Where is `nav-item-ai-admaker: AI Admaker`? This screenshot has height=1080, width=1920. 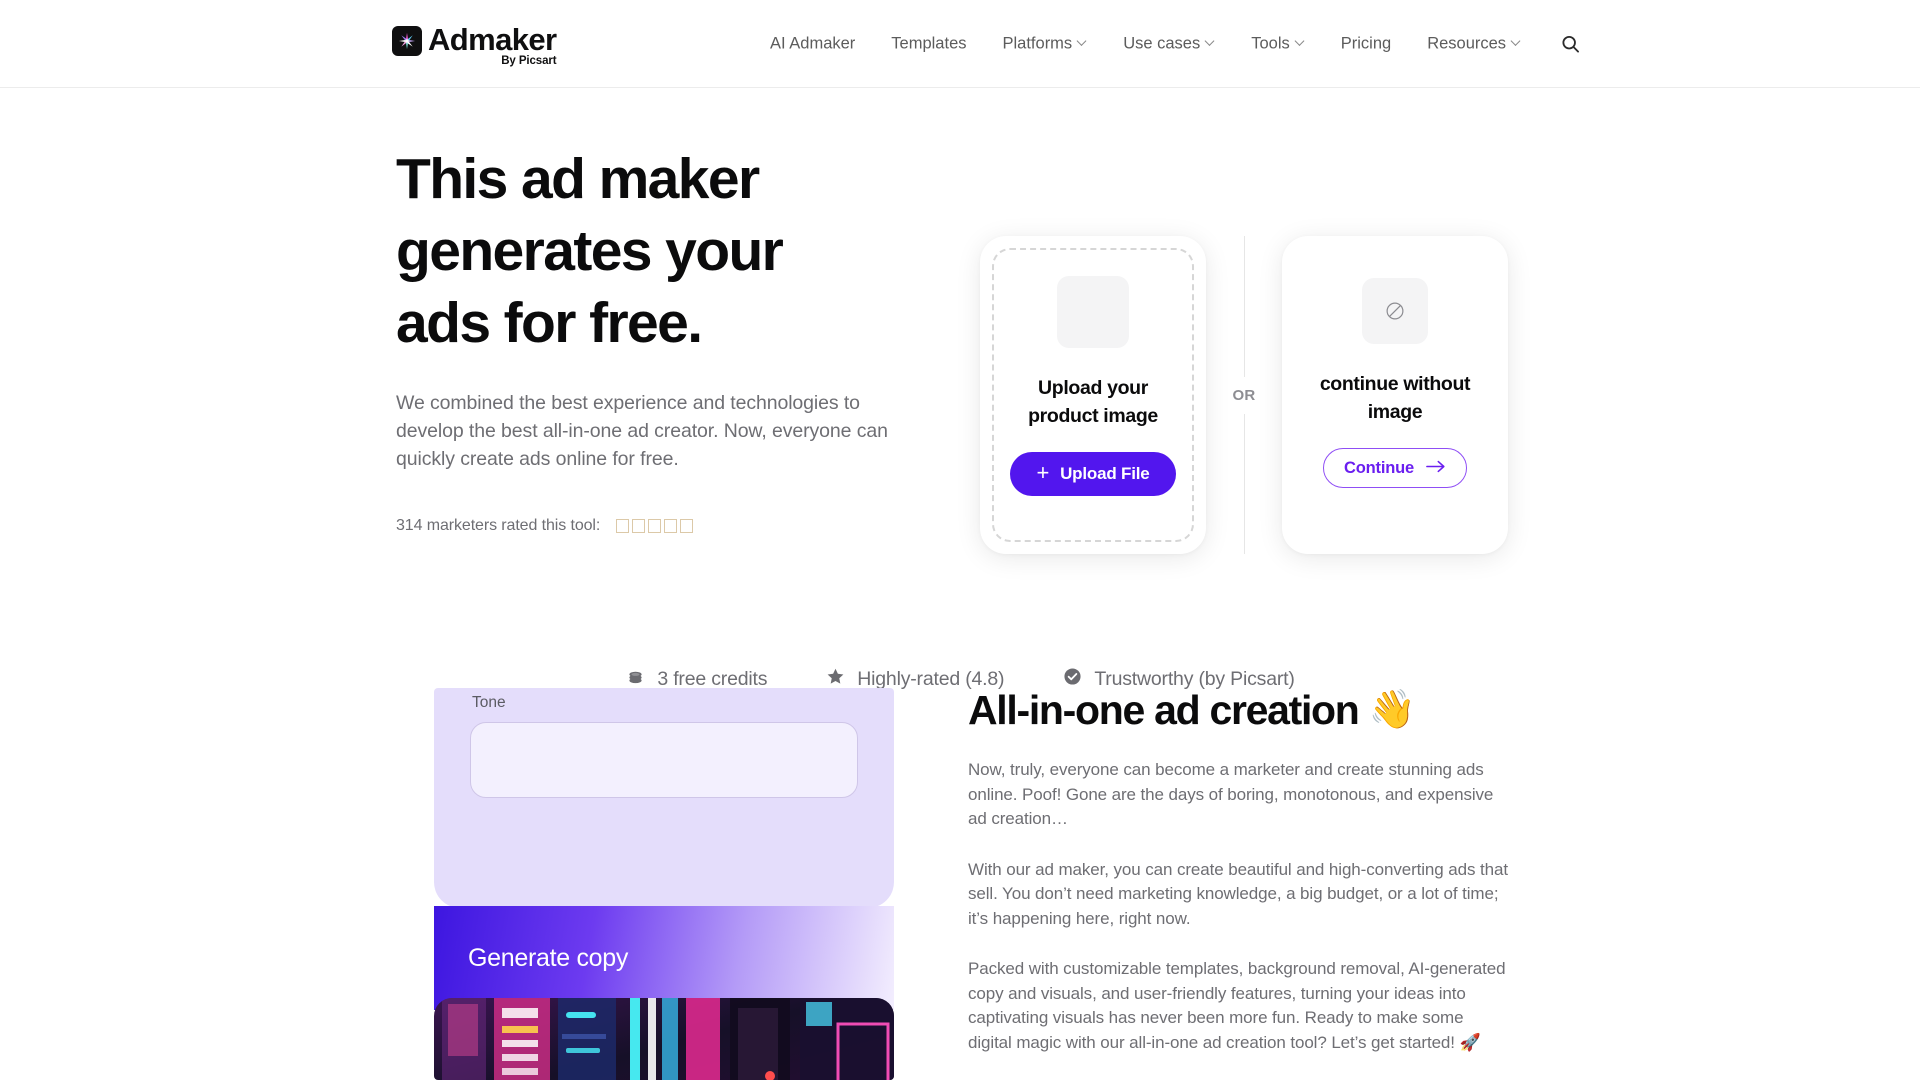
nav-item-ai-admaker: AI Admaker is located at coordinates (812, 43).